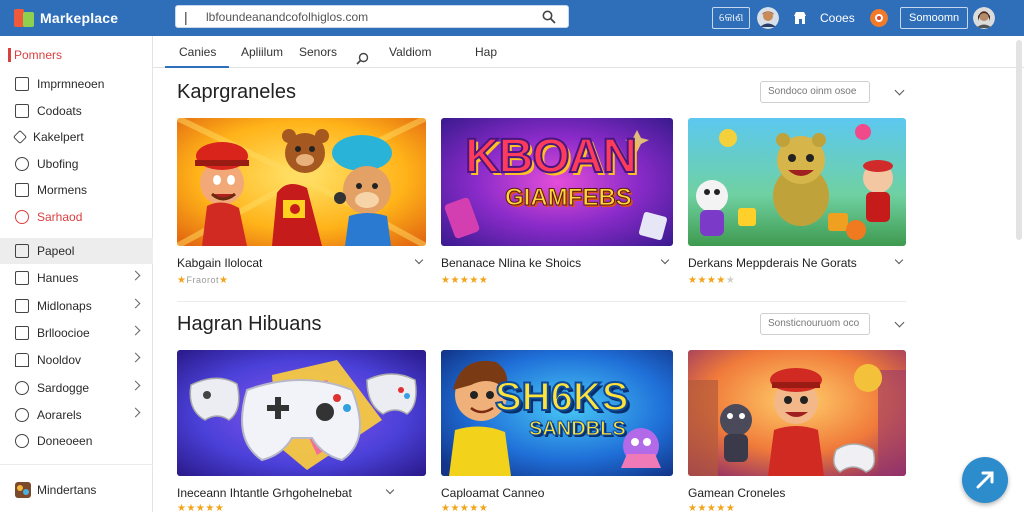  I want to click on adventure-characters-image, so click(797, 413).